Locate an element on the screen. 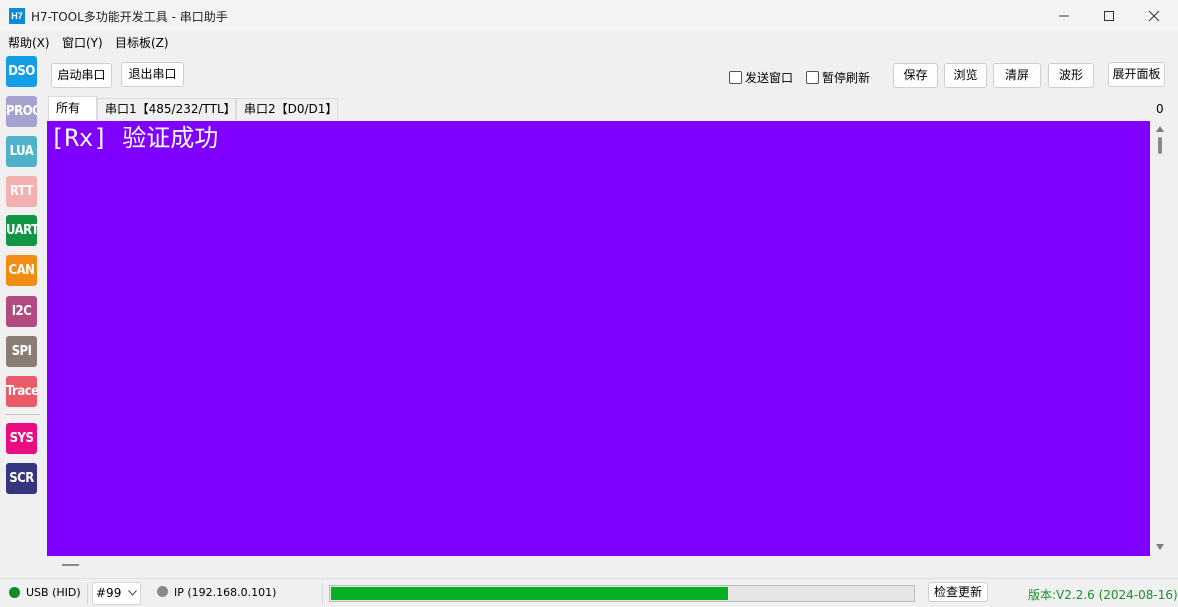 The width and height of the screenshot is (1178, 607). close-icon is located at coordinates (1154, 16).